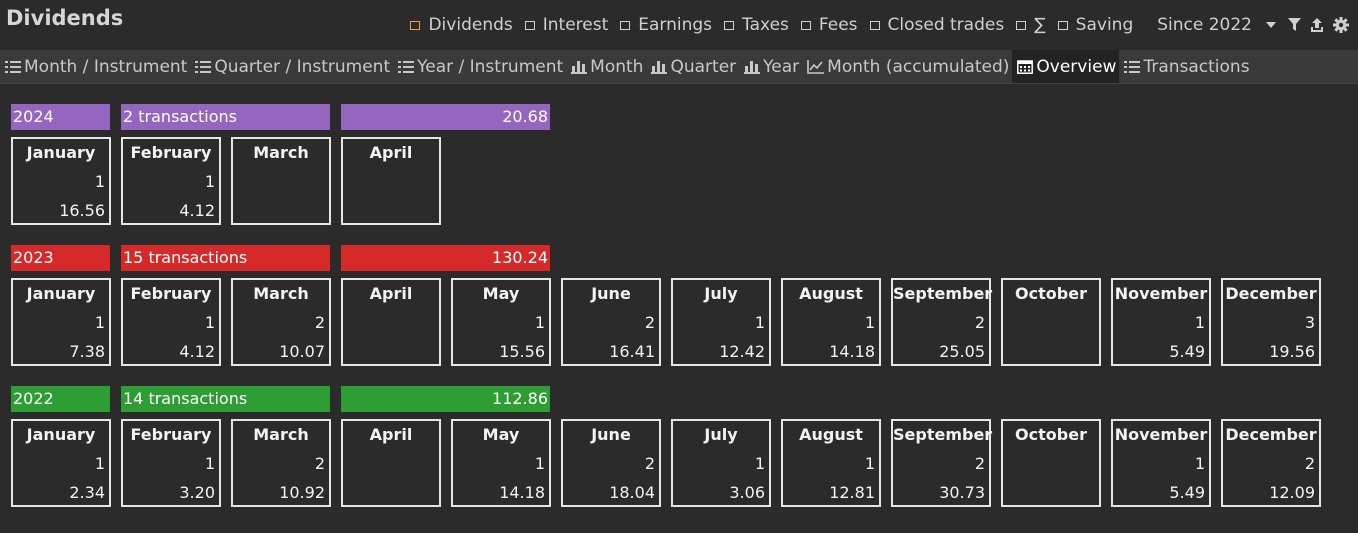 Image resolution: width=1358 pixels, height=533 pixels. I want to click on filter-label: Taxes, so click(765, 25).